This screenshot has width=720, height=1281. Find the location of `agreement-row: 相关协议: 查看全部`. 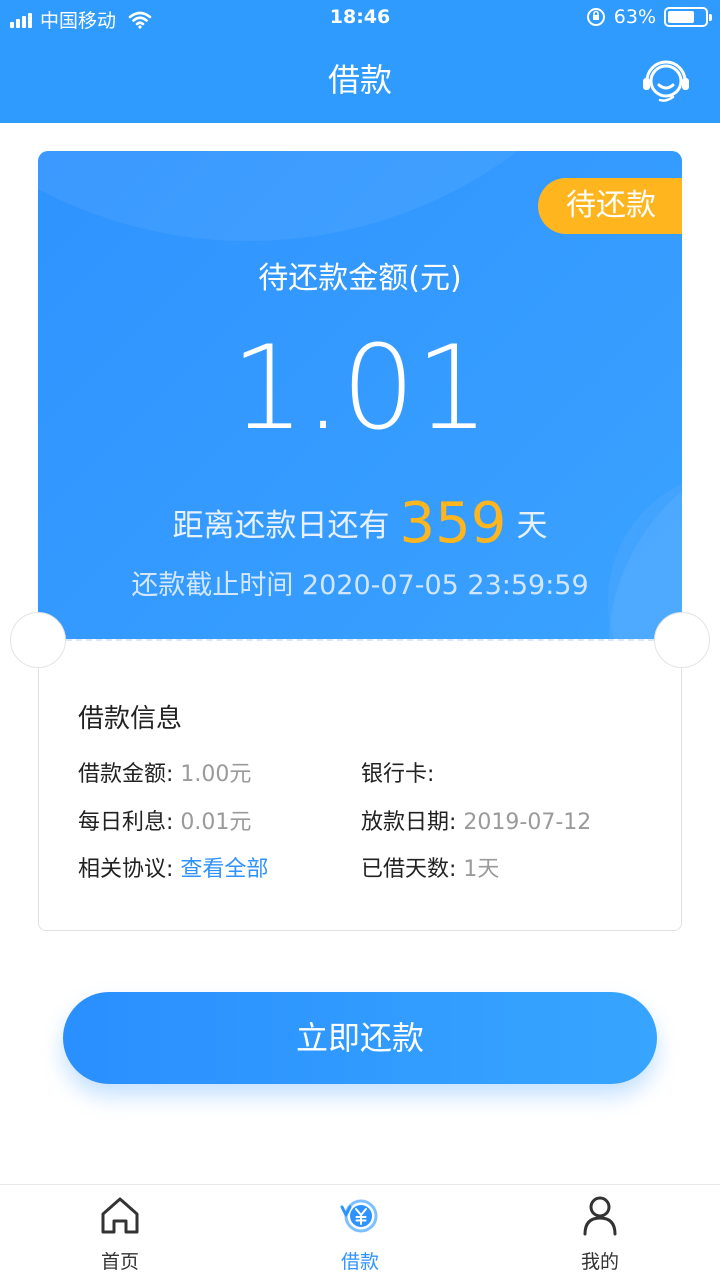

agreement-row: 相关协议: 查看全部 is located at coordinates (173, 867).